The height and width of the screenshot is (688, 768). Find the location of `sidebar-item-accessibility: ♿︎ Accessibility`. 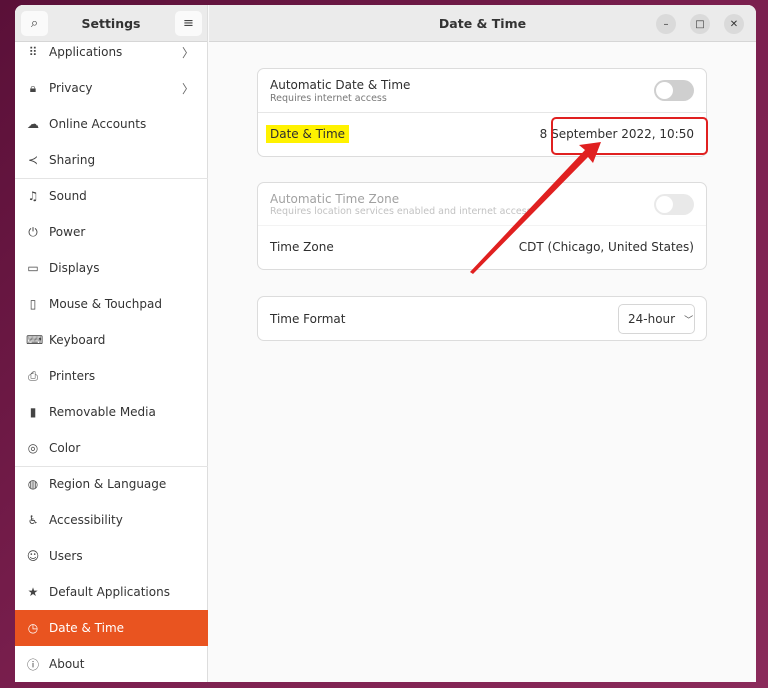

sidebar-item-accessibility: ♿︎ Accessibility is located at coordinates (111, 520).